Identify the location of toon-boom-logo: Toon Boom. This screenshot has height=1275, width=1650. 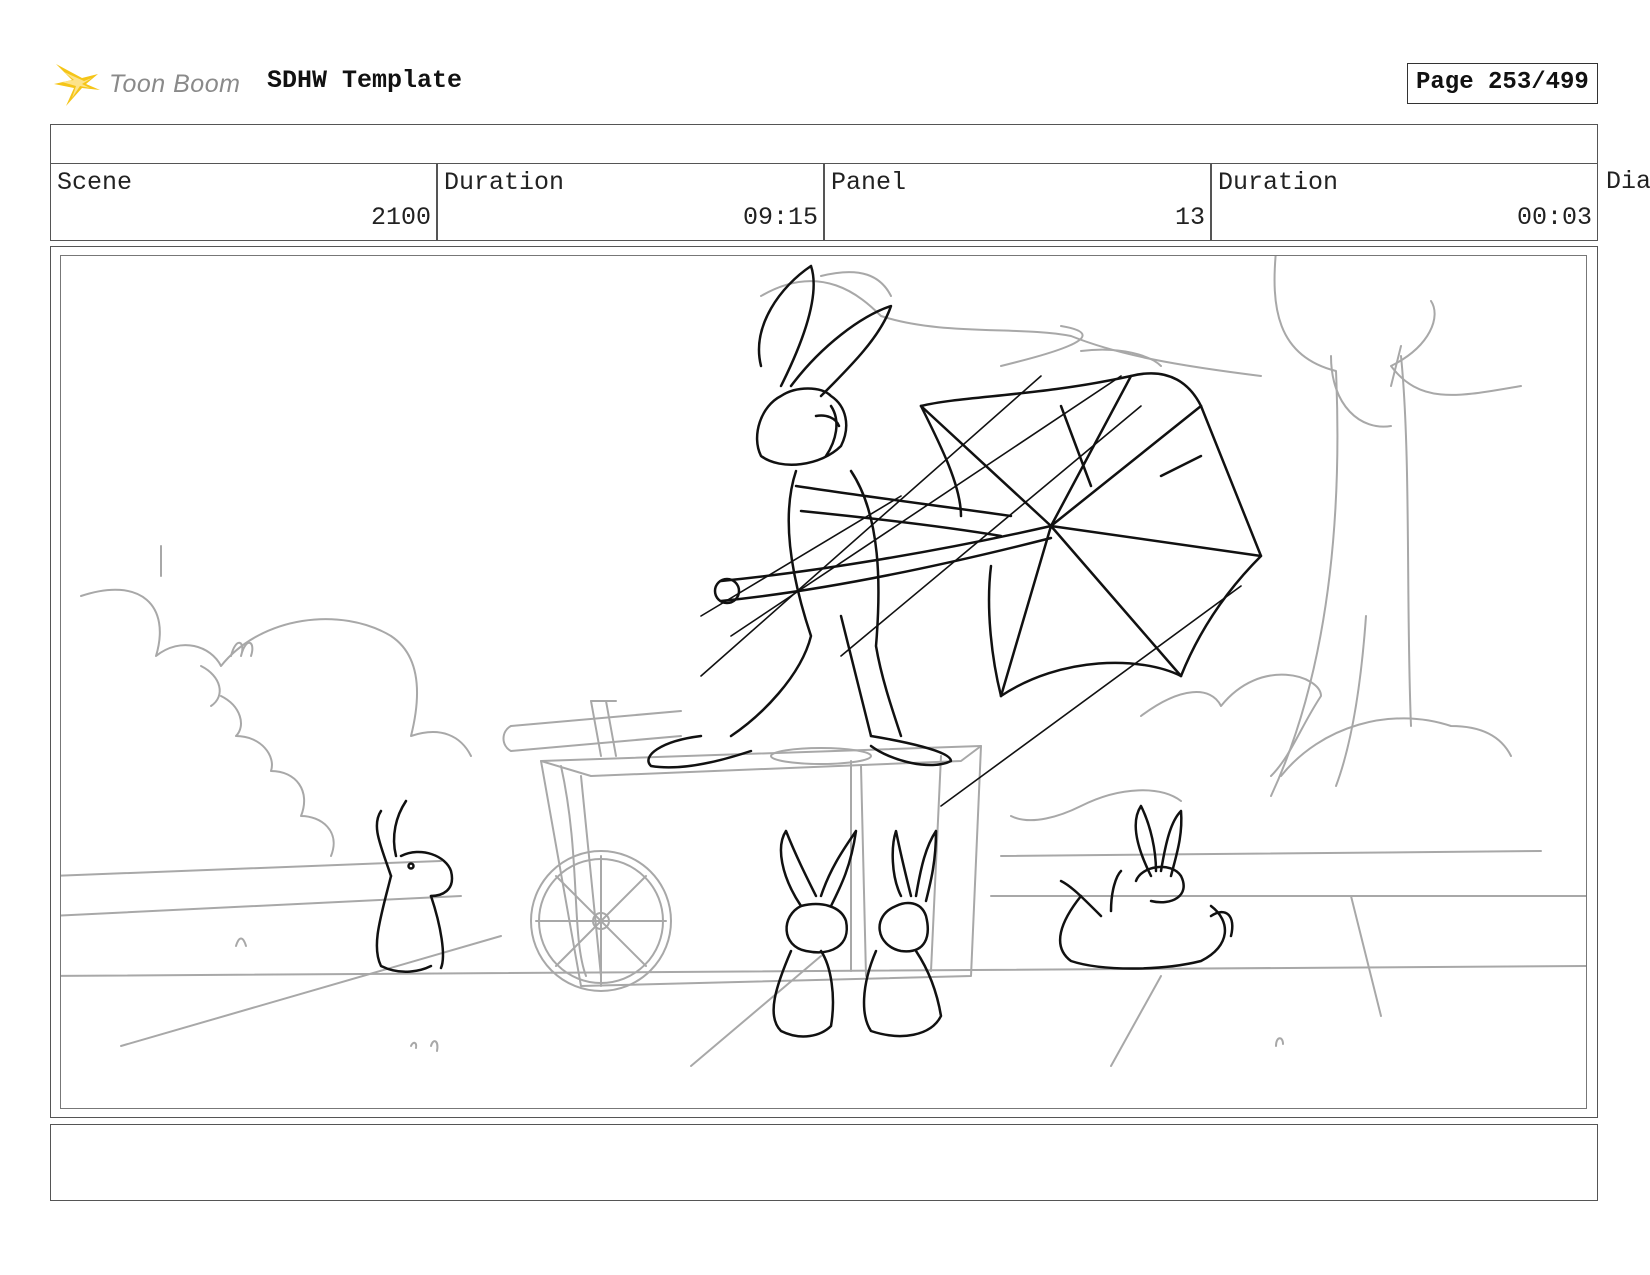
(152, 84).